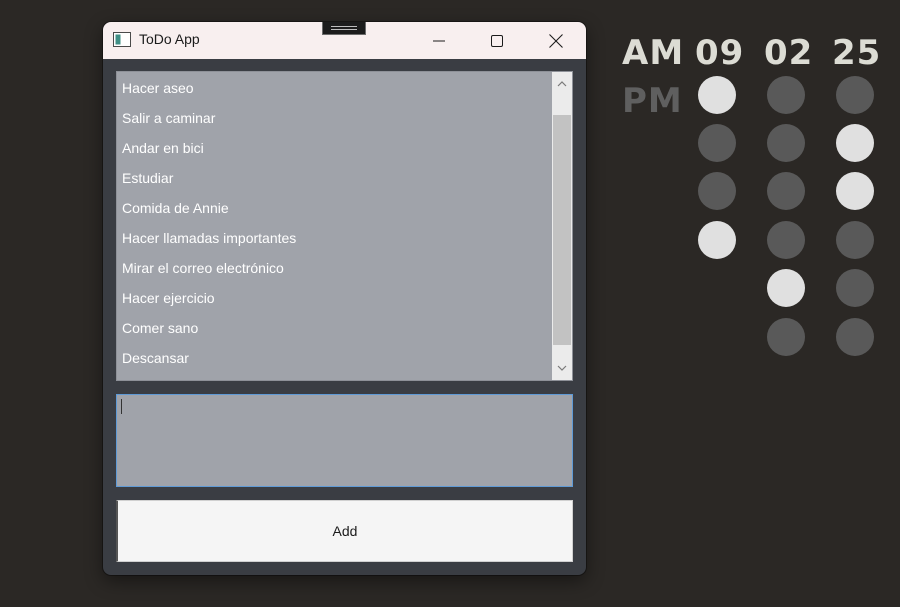 Image resolution: width=900 pixels, height=607 pixels. Describe the element at coordinates (344, 28) in the screenshot. I see `snap-layout-handle` at that location.